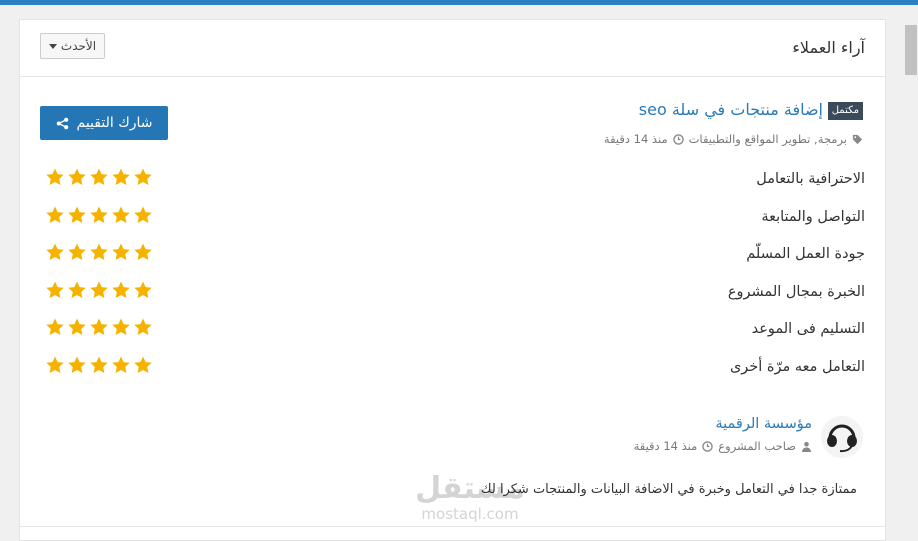  Describe the element at coordinates (797, 367) in the screenshot. I see `rating-label: التعامل معه مرّة أخرى` at that location.